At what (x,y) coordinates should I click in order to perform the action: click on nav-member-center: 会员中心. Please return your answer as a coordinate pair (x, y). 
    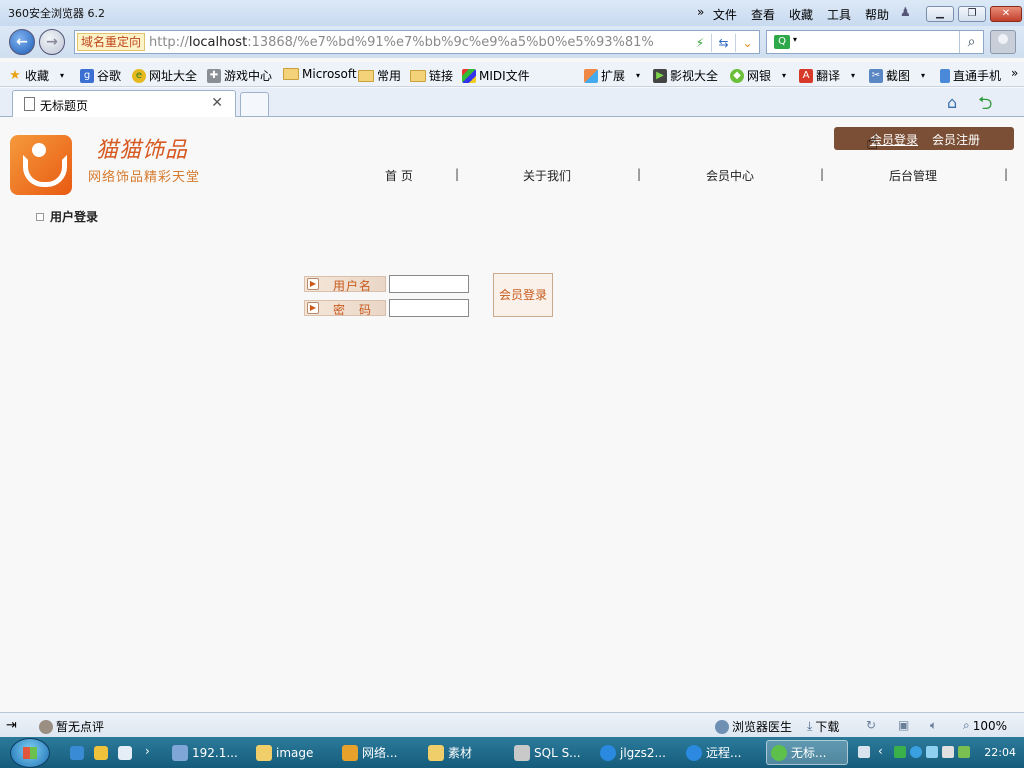
    Looking at the image, I should click on (730, 175).